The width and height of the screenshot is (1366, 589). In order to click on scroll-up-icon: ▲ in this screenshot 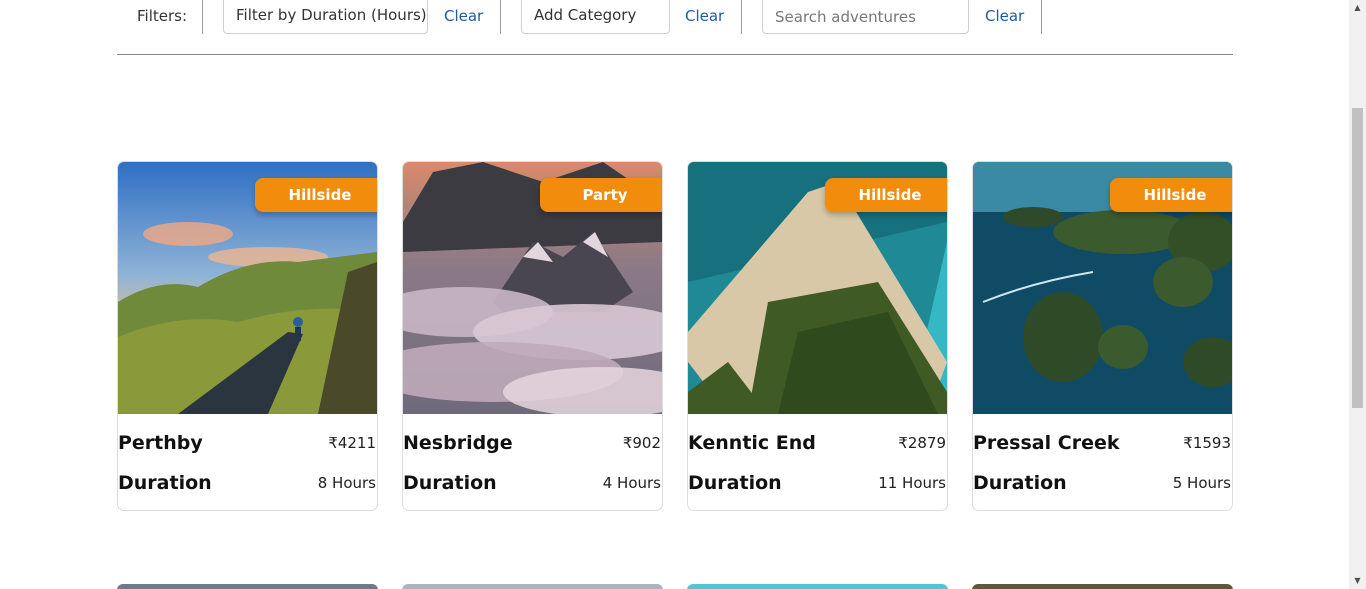, I will do `click(1357, 7)`.